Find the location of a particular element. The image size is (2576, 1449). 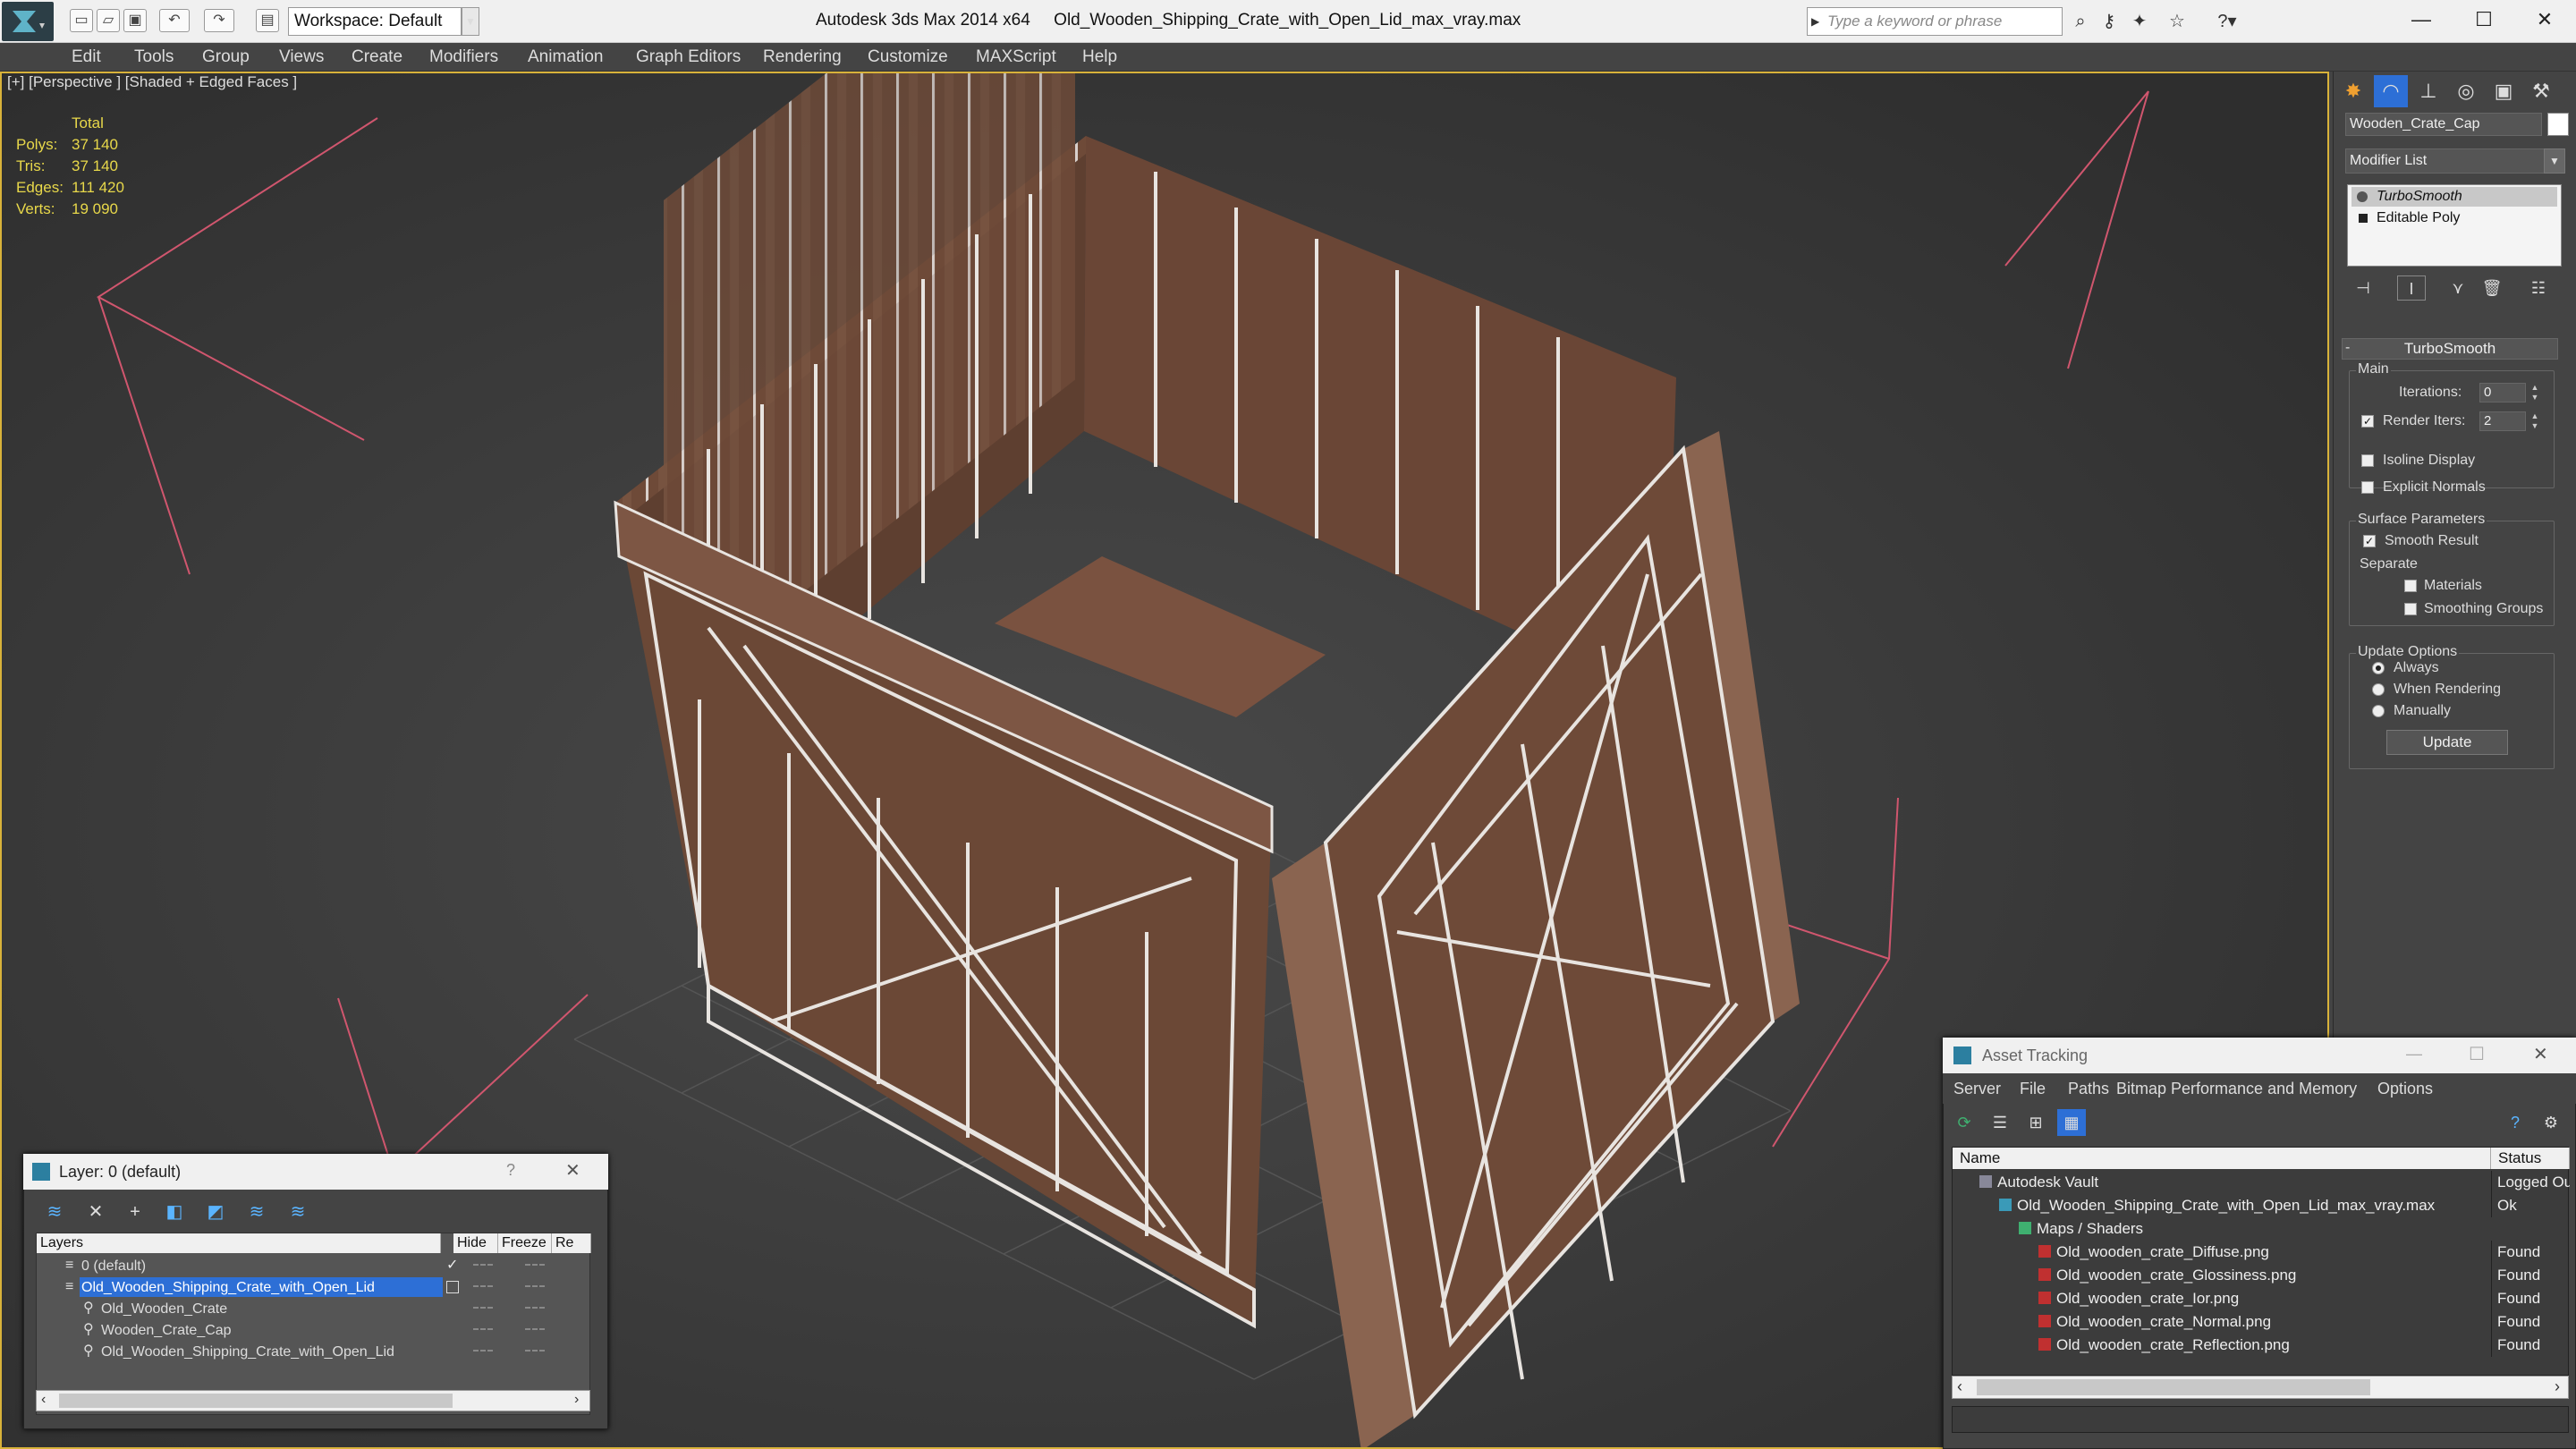

menu-group: Group is located at coordinates (226, 57).